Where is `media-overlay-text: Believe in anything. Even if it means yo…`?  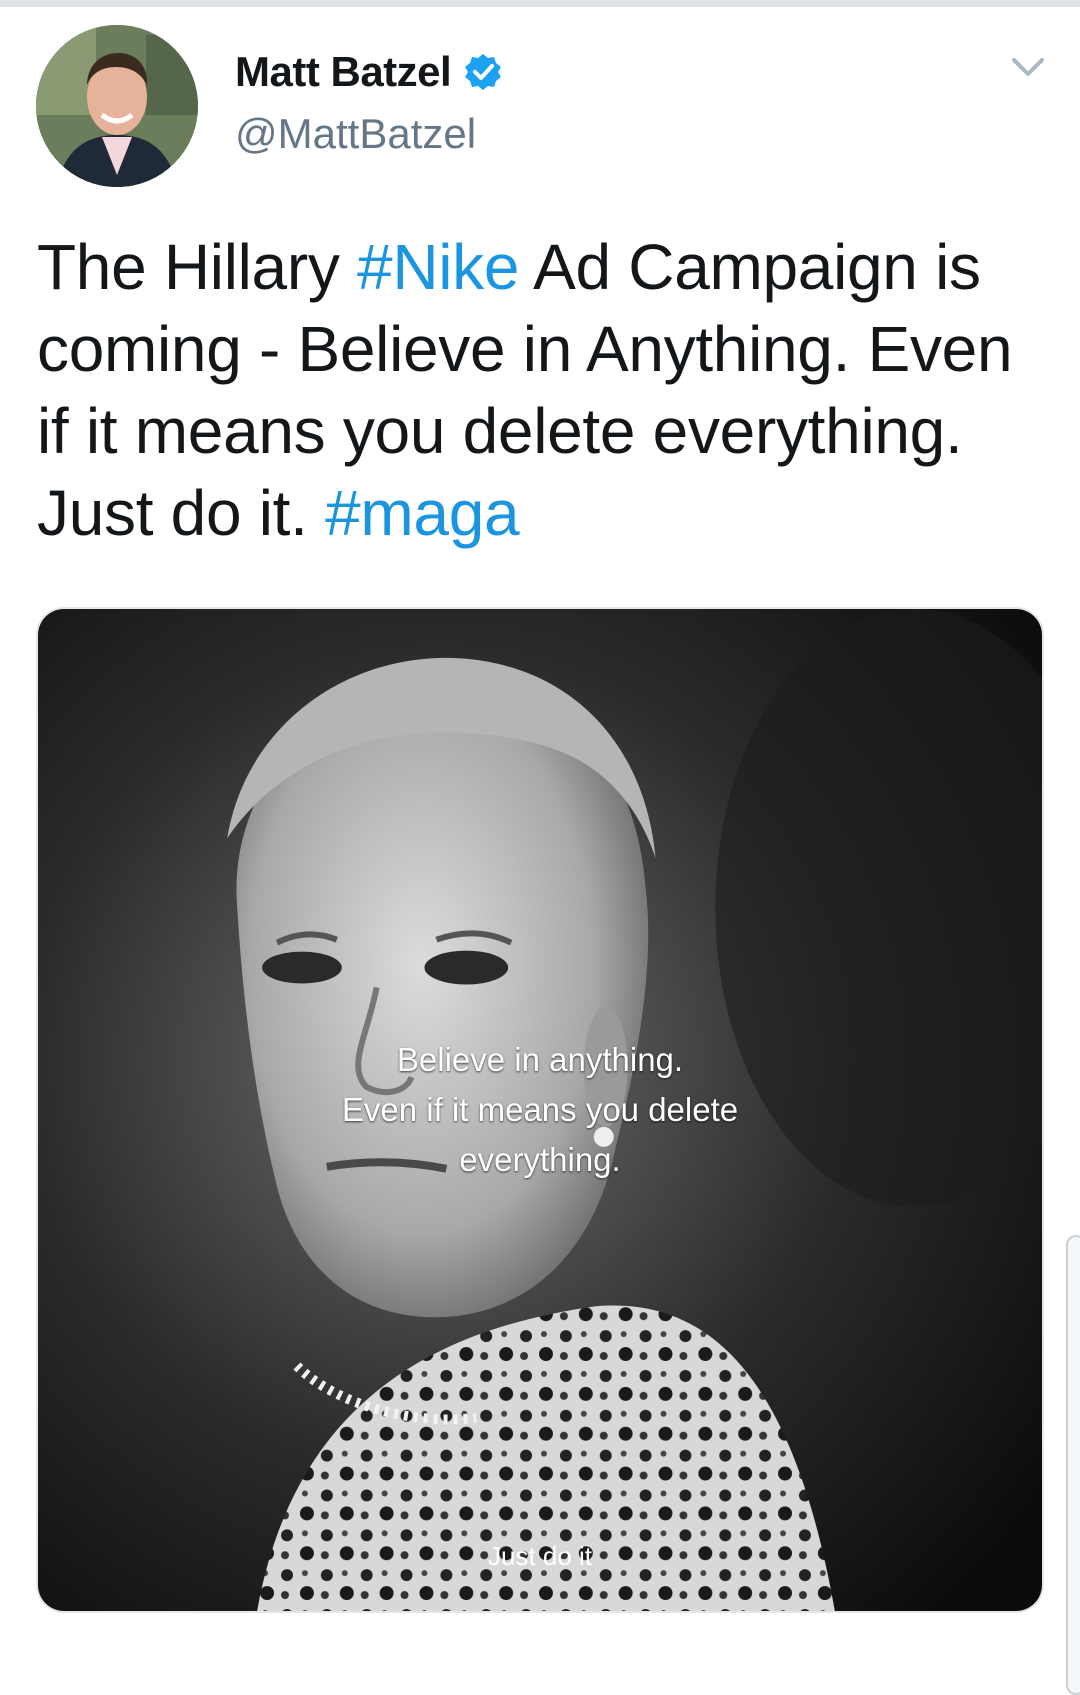 media-overlay-text: Believe in anything. Even if it means yo… is located at coordinates (540, 1110).